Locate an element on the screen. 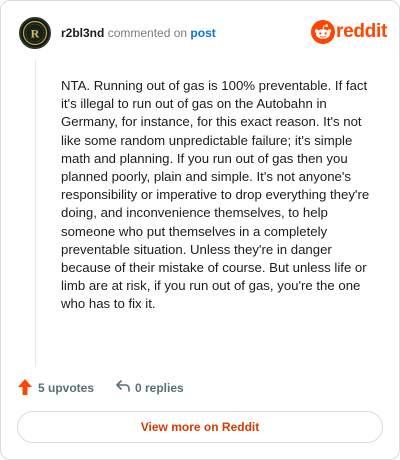 Image resolution: width=400 pixels, height=460 pixels. reply-arrow-icon is located at coordinates (123, 386).